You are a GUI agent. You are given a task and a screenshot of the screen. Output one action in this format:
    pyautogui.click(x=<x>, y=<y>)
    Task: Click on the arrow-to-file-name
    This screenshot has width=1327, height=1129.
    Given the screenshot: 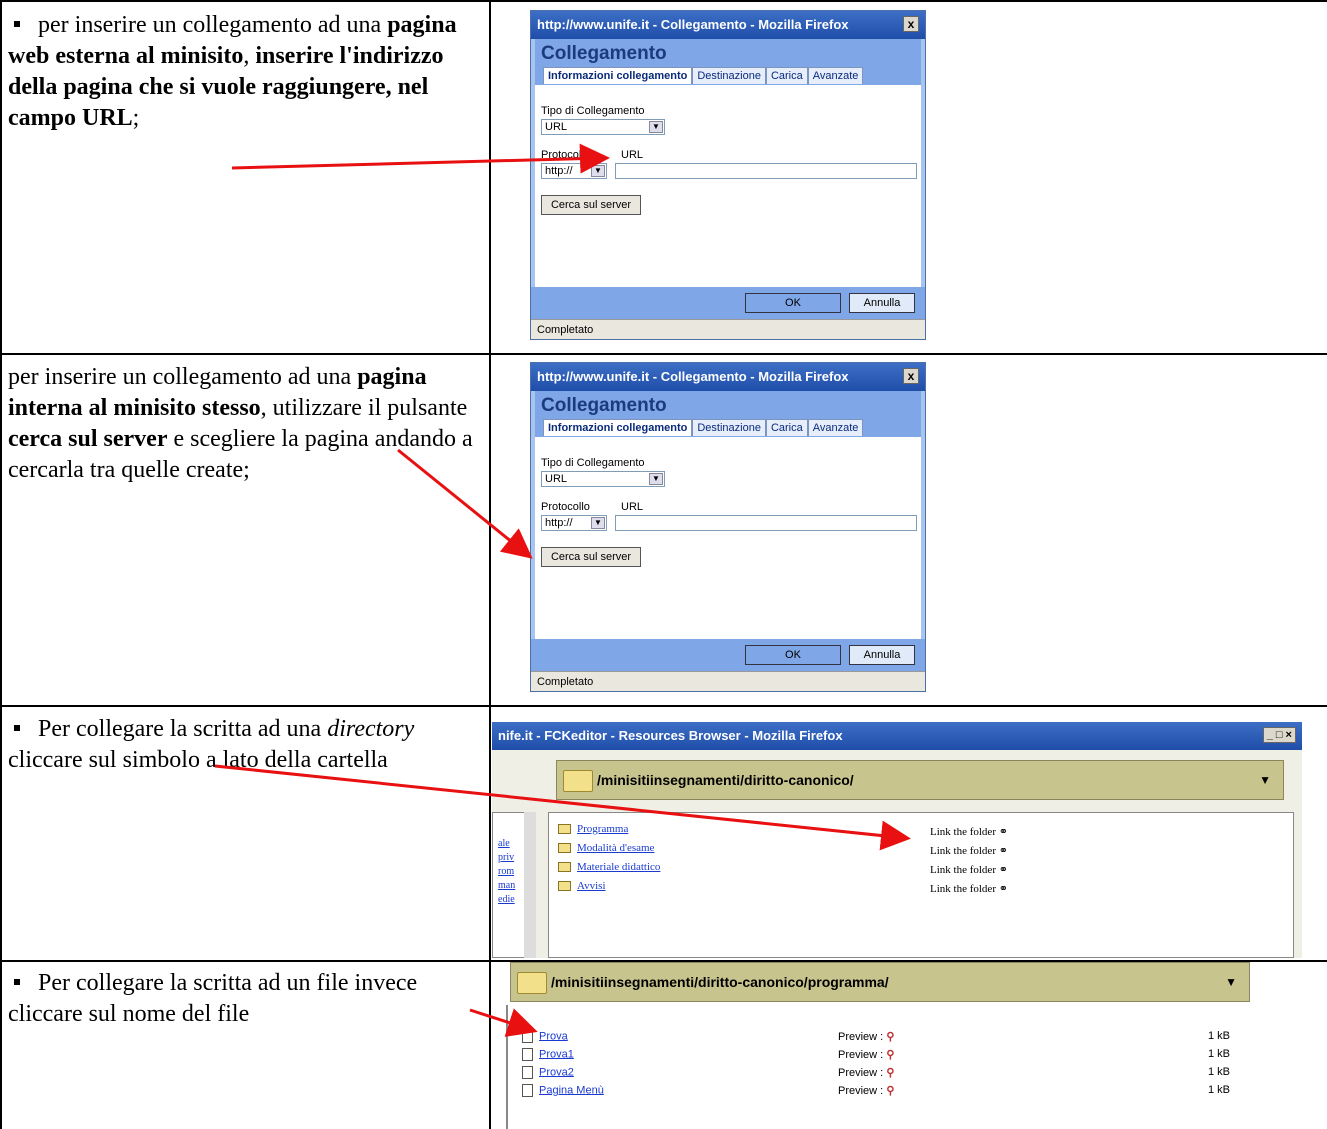 What is the action you would take?
    pyautogui.click(x=503, y=1022)
    